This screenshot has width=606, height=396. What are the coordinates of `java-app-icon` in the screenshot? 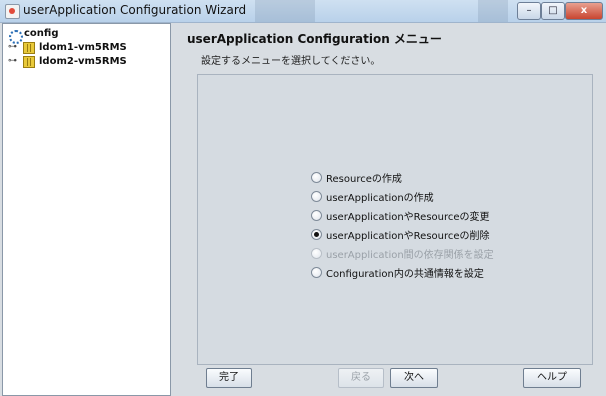 It's located at (12, 11).